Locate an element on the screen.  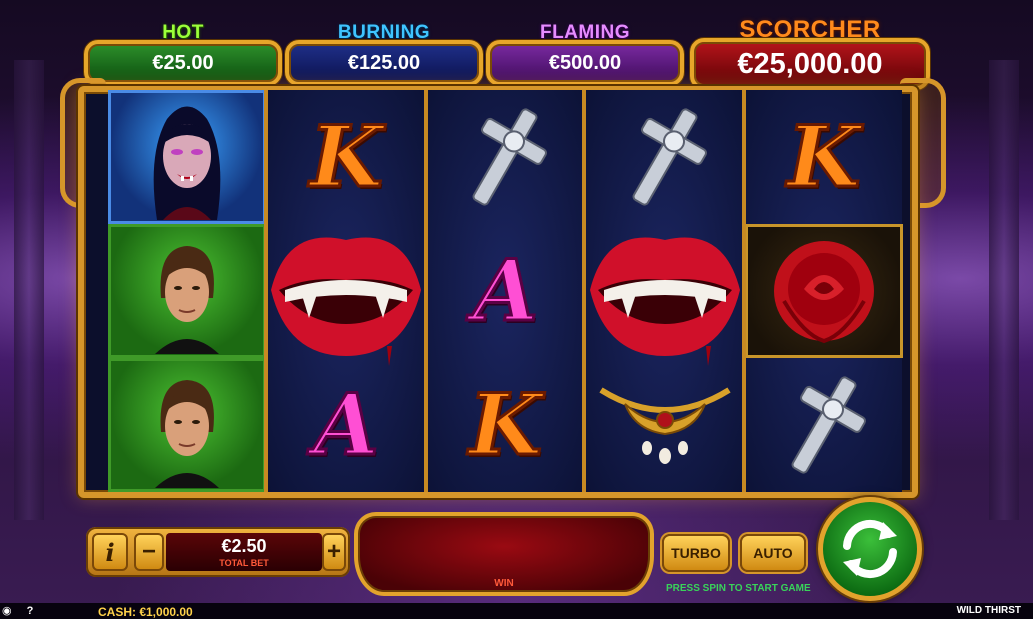
symbol-vampire-woman is located at coordinates (187, 157).